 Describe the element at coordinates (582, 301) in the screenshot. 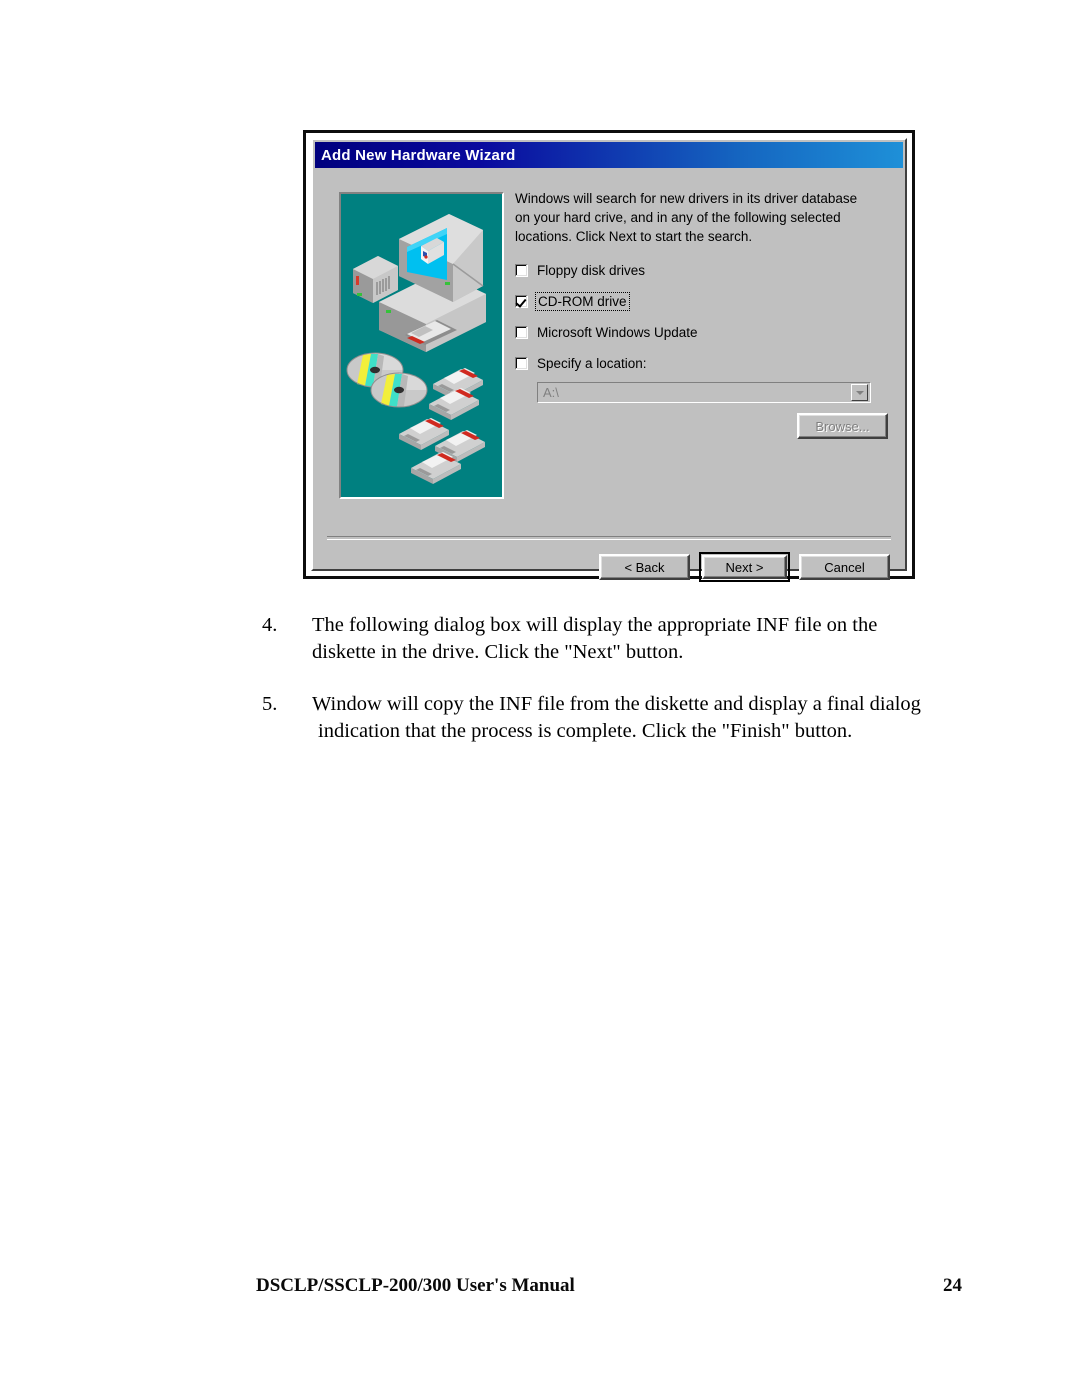

I see `checkbox-label-cd-rom-drive: CD-ROM drive` at that location.